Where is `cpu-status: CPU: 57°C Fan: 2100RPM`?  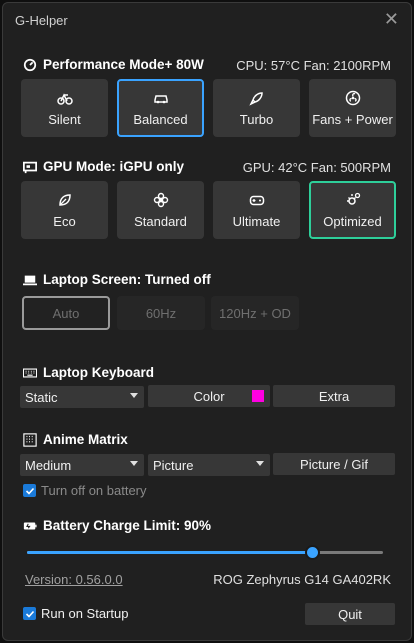 cpu-status: CPU: 57°C Fan: 2100RPM is located at coordinates (313, 65).